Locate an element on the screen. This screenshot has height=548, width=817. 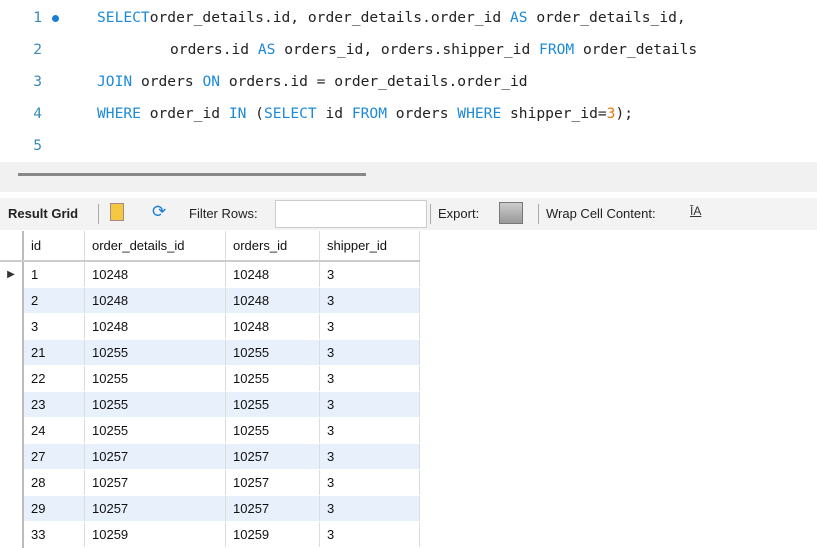
code-token: order_details.id, order_details.order_id is located at coordinates (329, 17).